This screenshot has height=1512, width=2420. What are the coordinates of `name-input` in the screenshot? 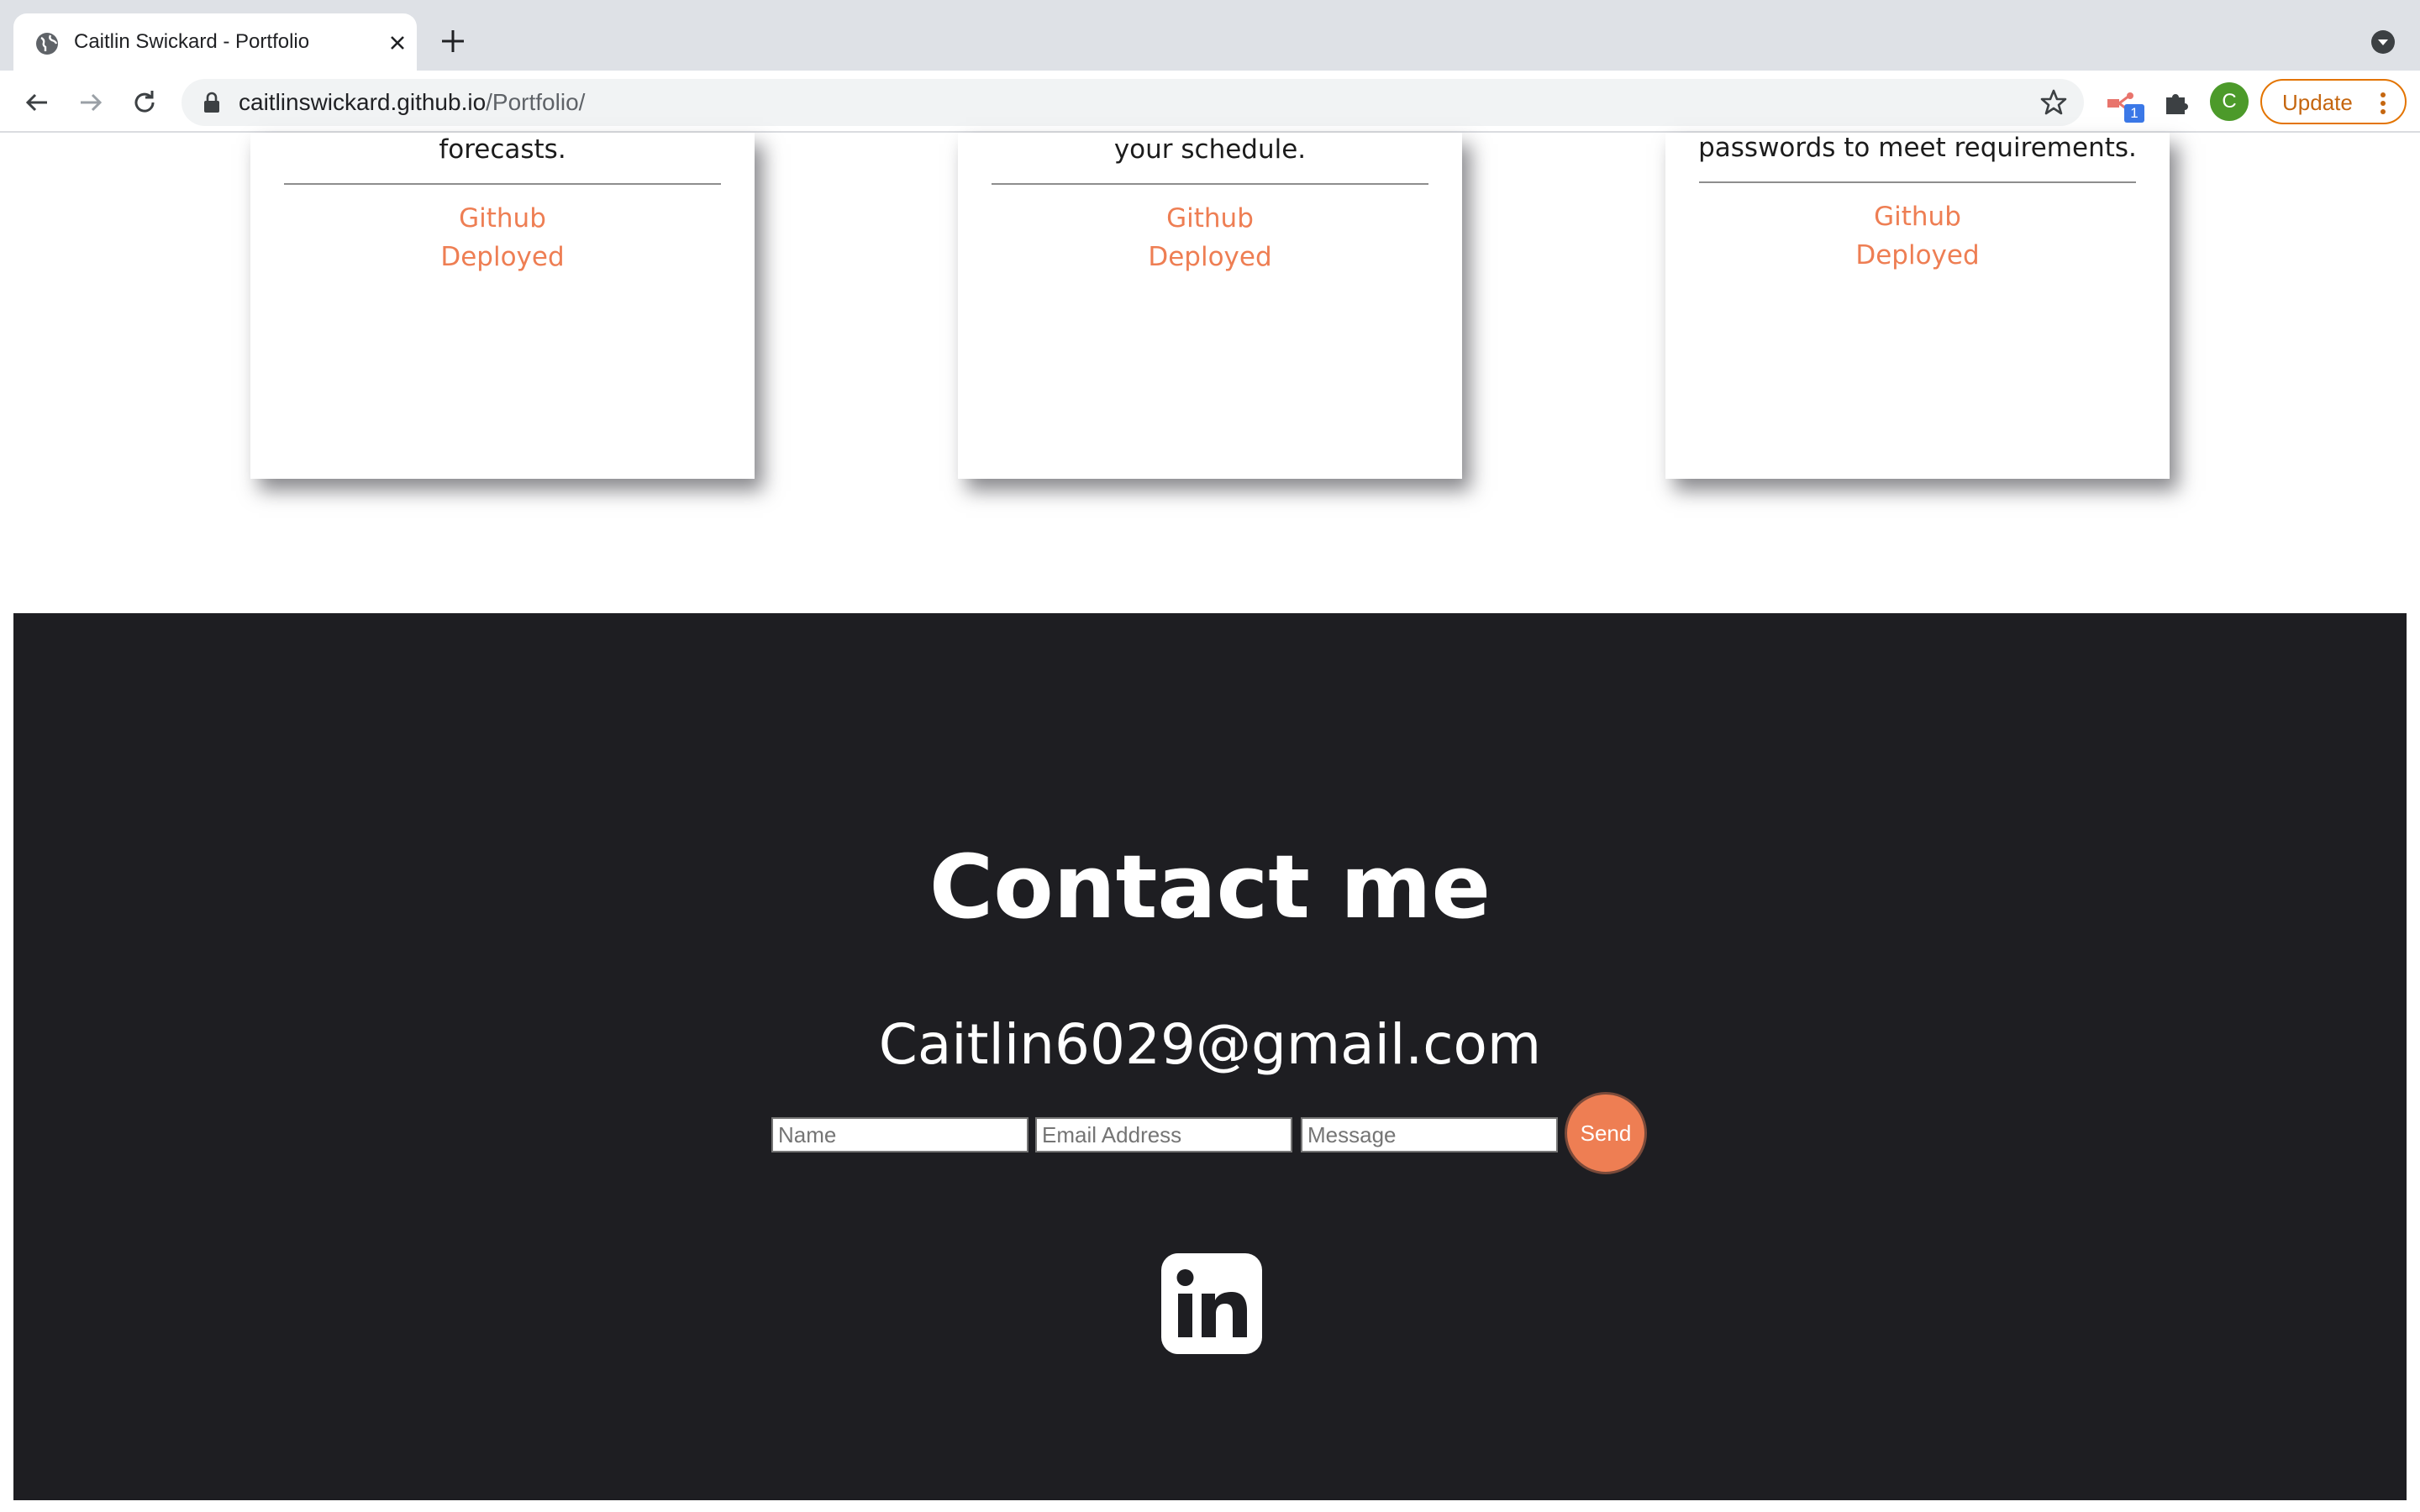 It's located at (900, 1134).